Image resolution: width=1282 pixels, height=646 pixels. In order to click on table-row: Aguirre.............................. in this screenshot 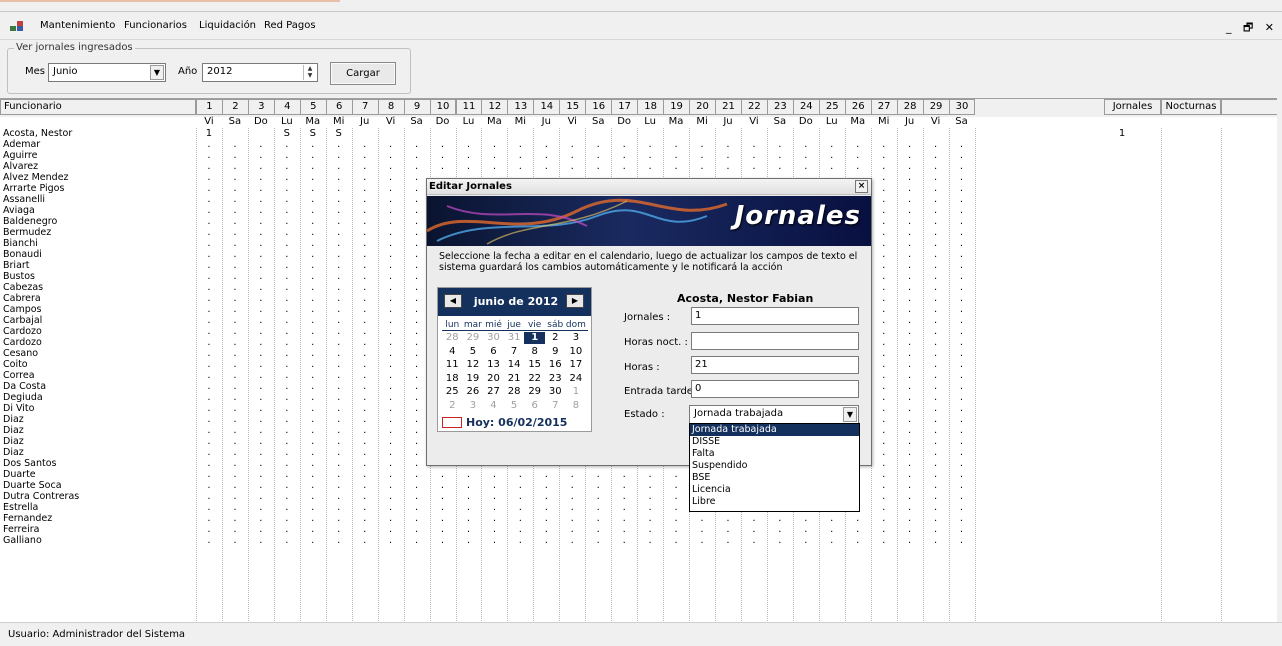, I will do `click(641, 155)`.